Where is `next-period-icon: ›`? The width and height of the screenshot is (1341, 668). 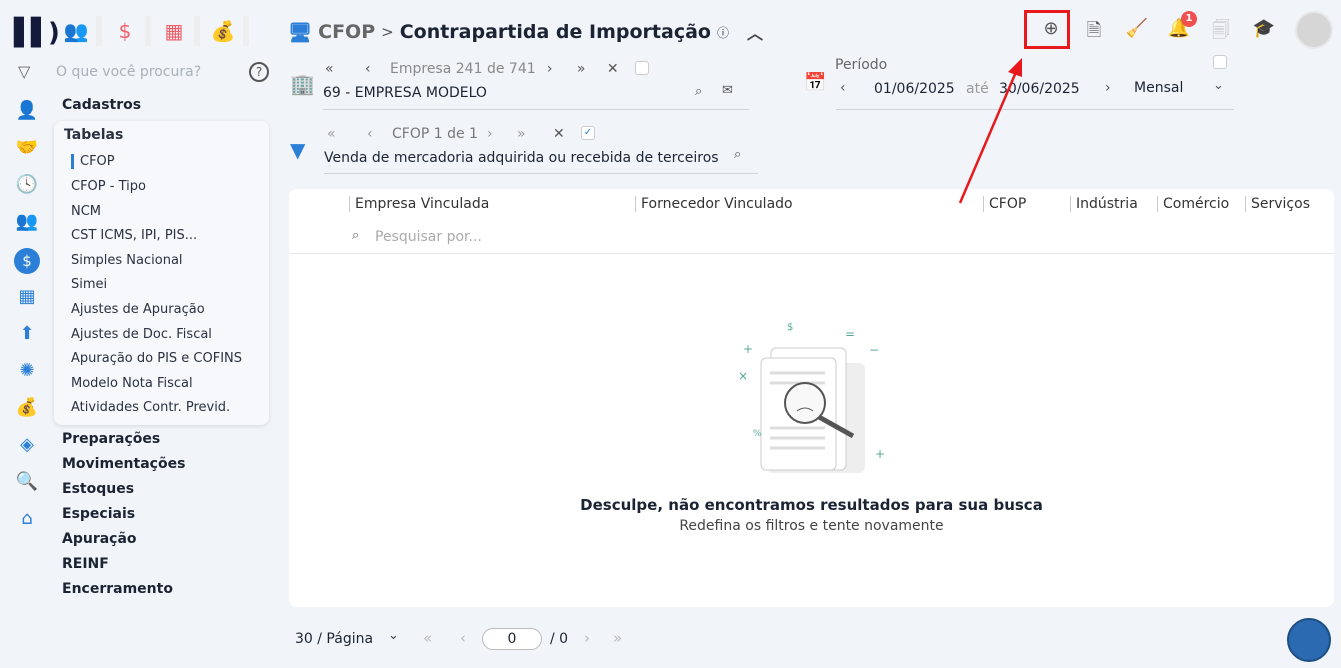 next-period-icon: › is located at coordinates (1108, 88).